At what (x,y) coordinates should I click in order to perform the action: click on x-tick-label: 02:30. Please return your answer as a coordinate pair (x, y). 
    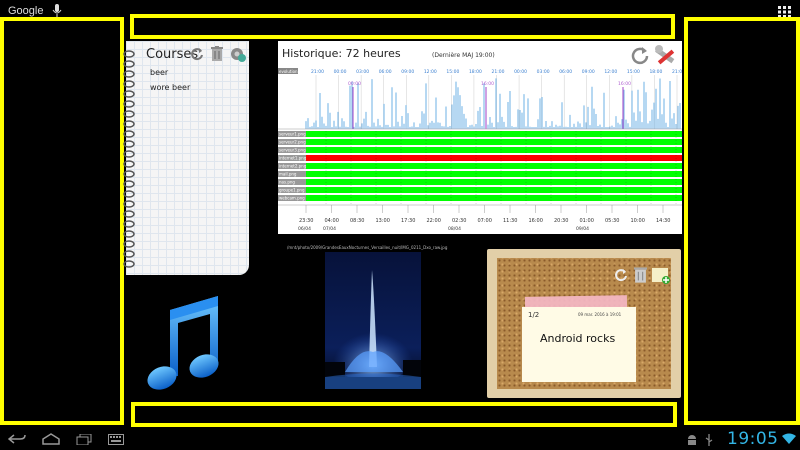
    Looking at the image, I should click on (459, 221).